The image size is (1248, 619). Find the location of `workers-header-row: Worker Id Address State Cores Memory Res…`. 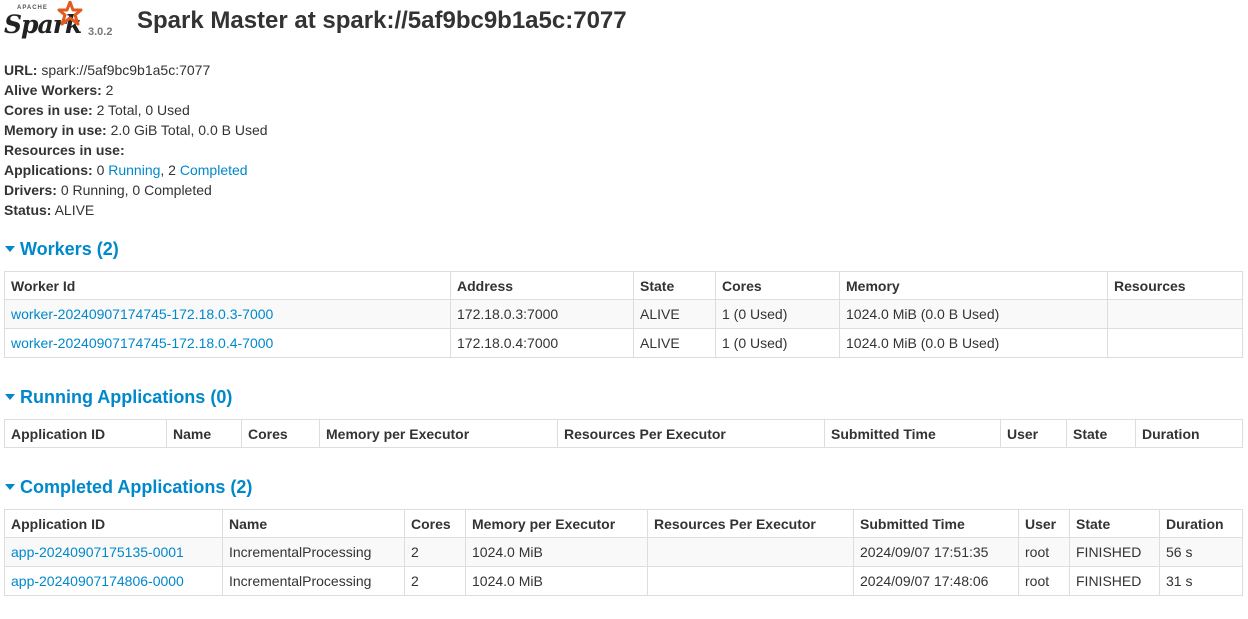

workers-header-row: Worker Id Address State Cores Memory Res… is located at coordinates (623, 285).